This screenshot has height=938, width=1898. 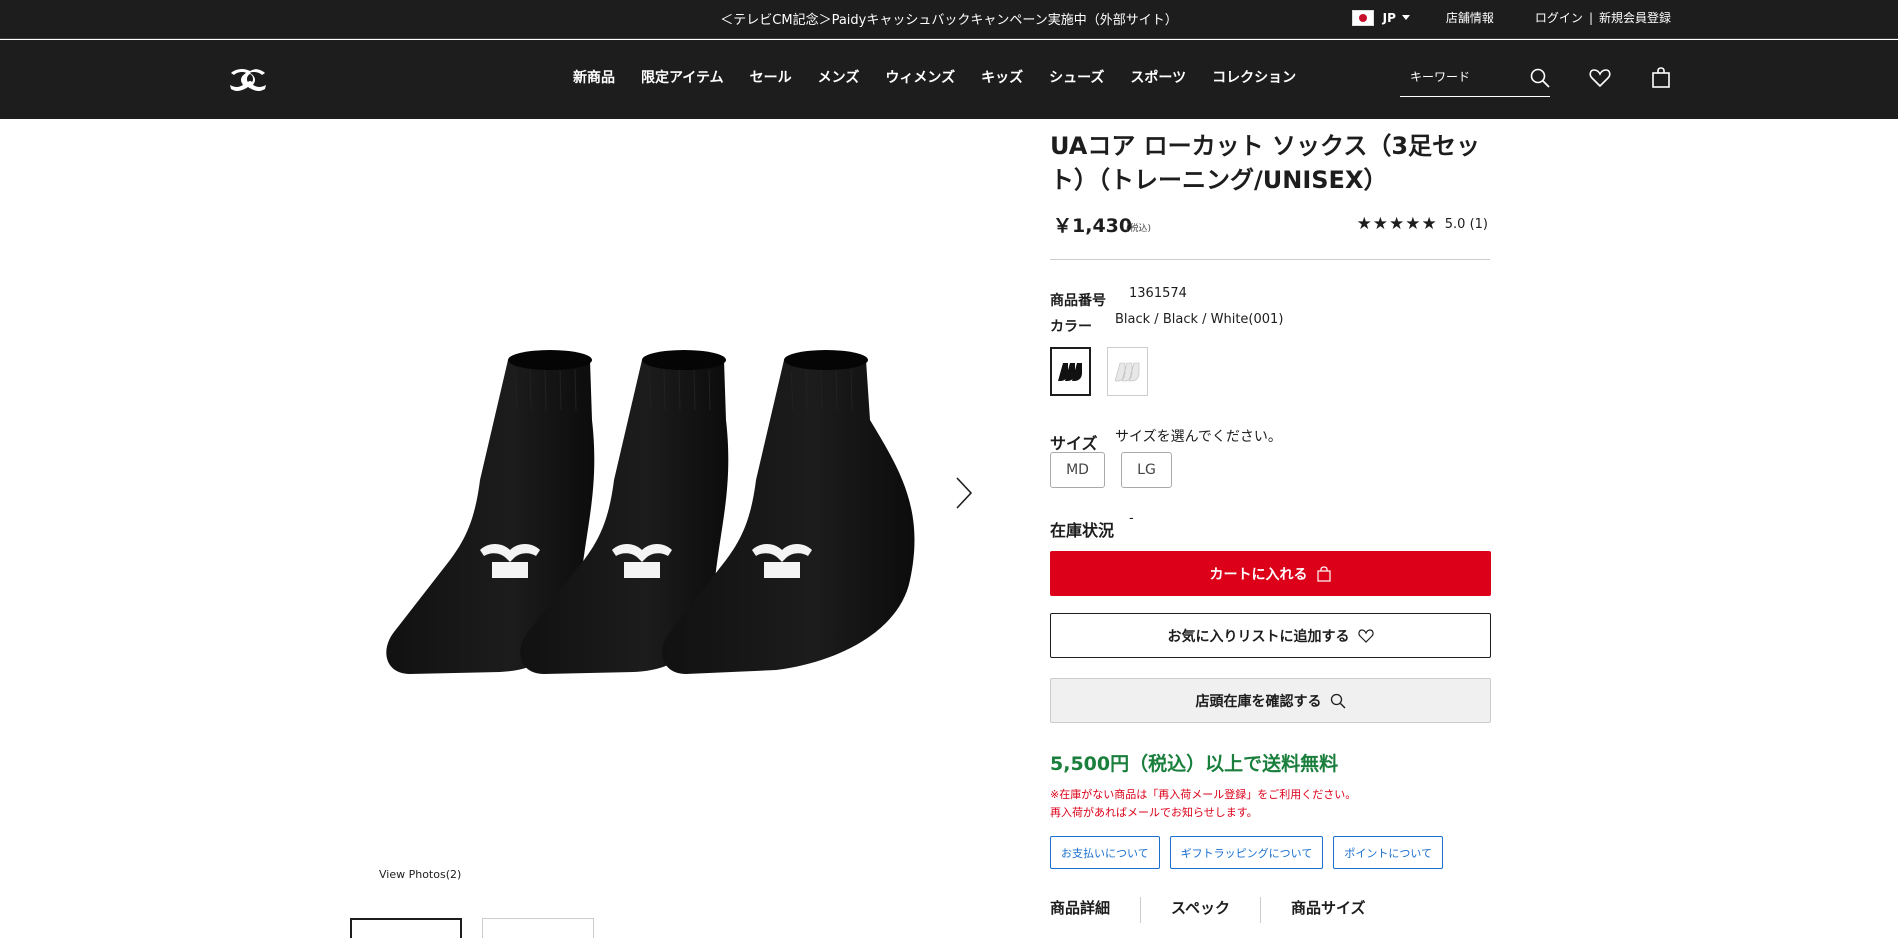 I want to click on rating: ★★★★★ 5.0 (1), so click(x=1422, y=224).